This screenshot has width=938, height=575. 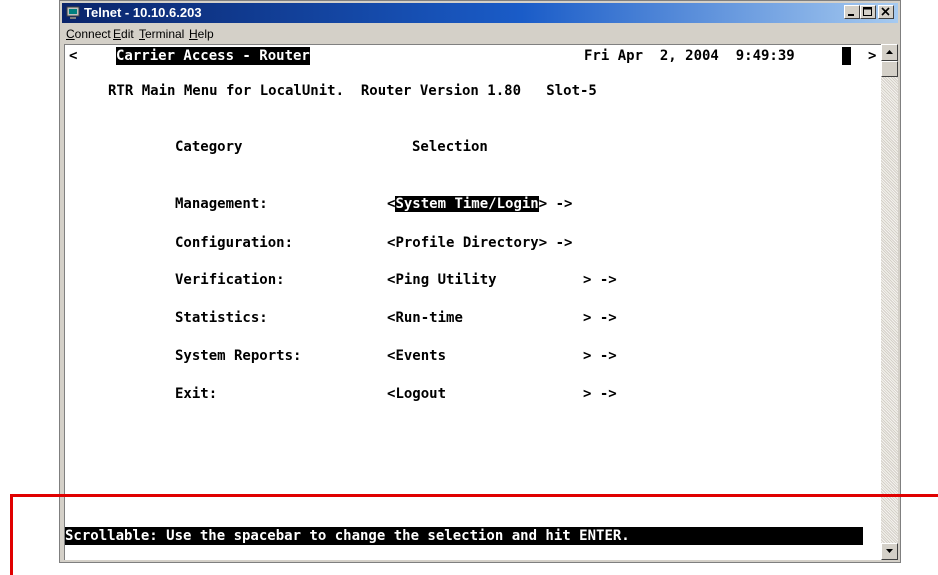 What do you see at coordinates (446, 280) in the screenshot?
I see `selection-value: Ping Utility` at bounding box center [446, 280].